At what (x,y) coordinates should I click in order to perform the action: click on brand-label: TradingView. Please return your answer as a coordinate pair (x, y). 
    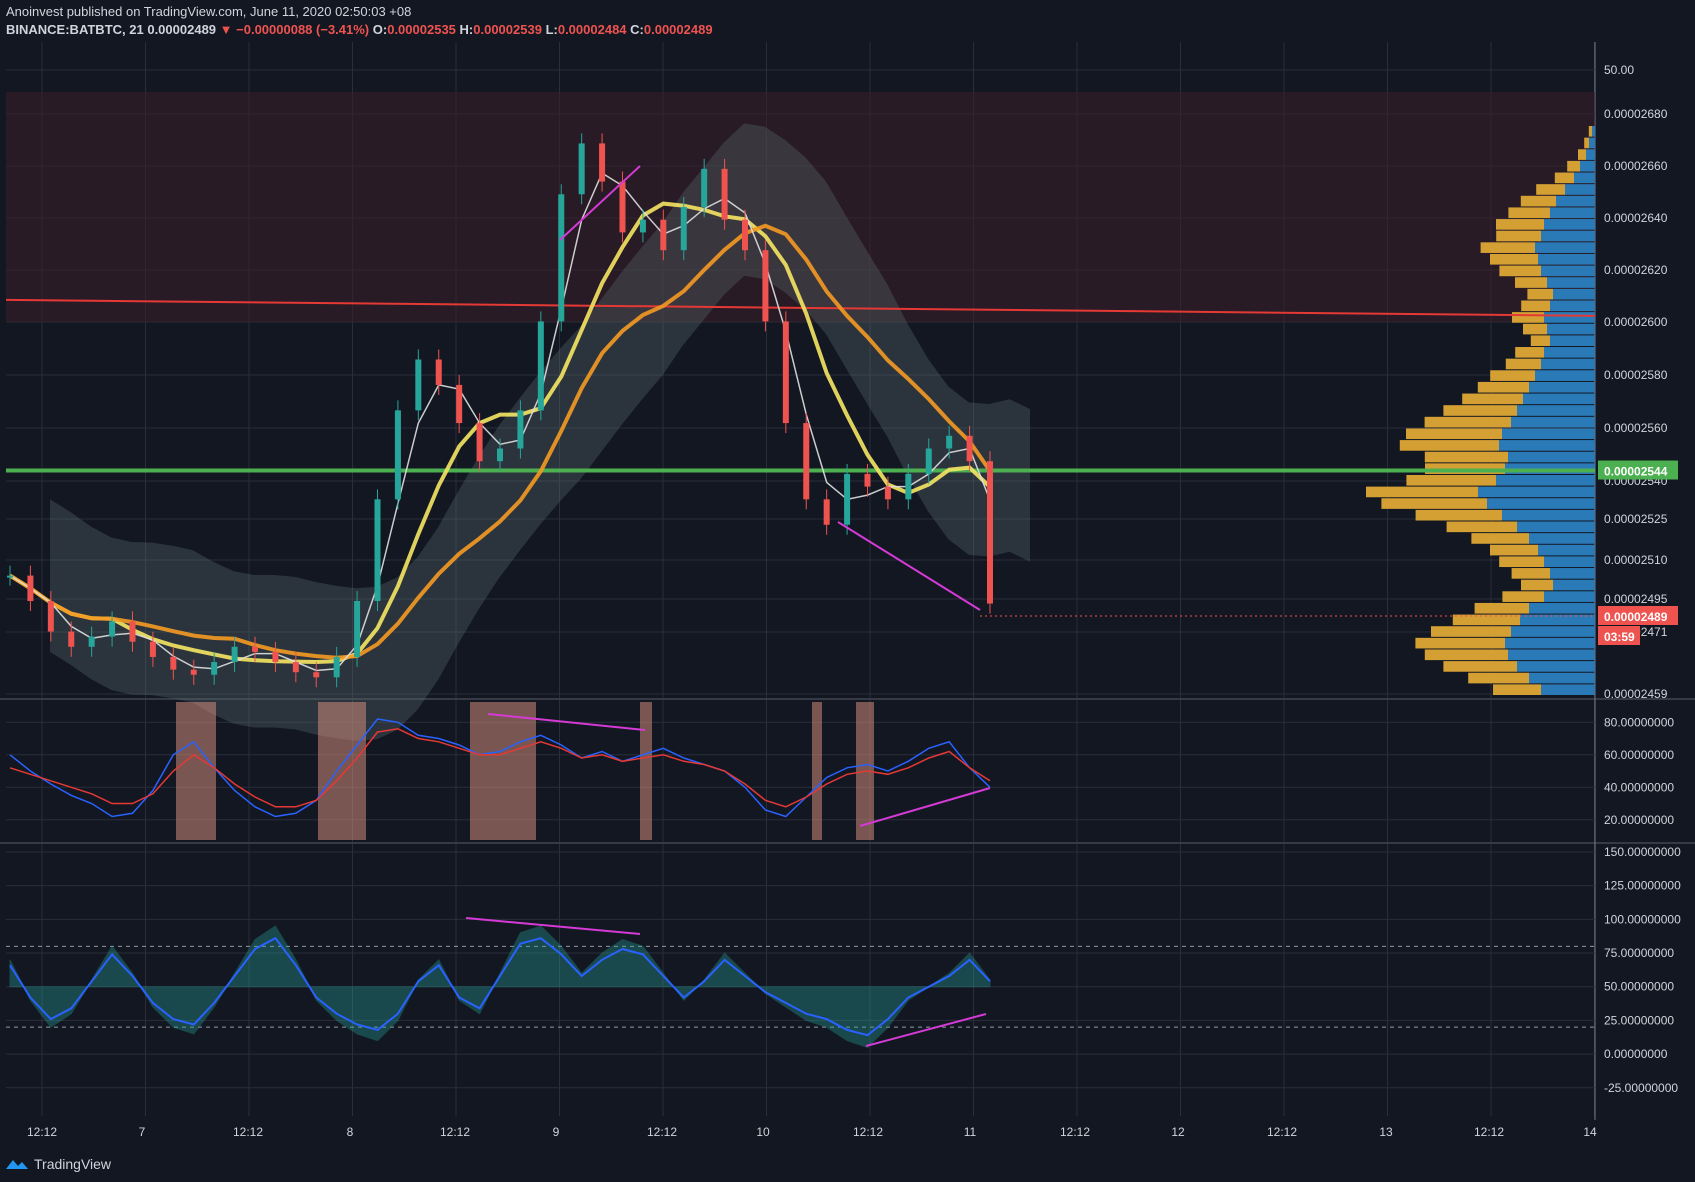
    Looking at the image, I should click on (73, 1164).